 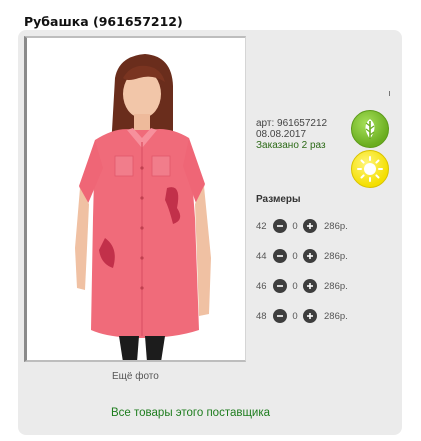 What do you see at coordinates (135, 376) in the screenshot?
I see `more-photos-link: Ещё фото` at bounding box center [135, 376].